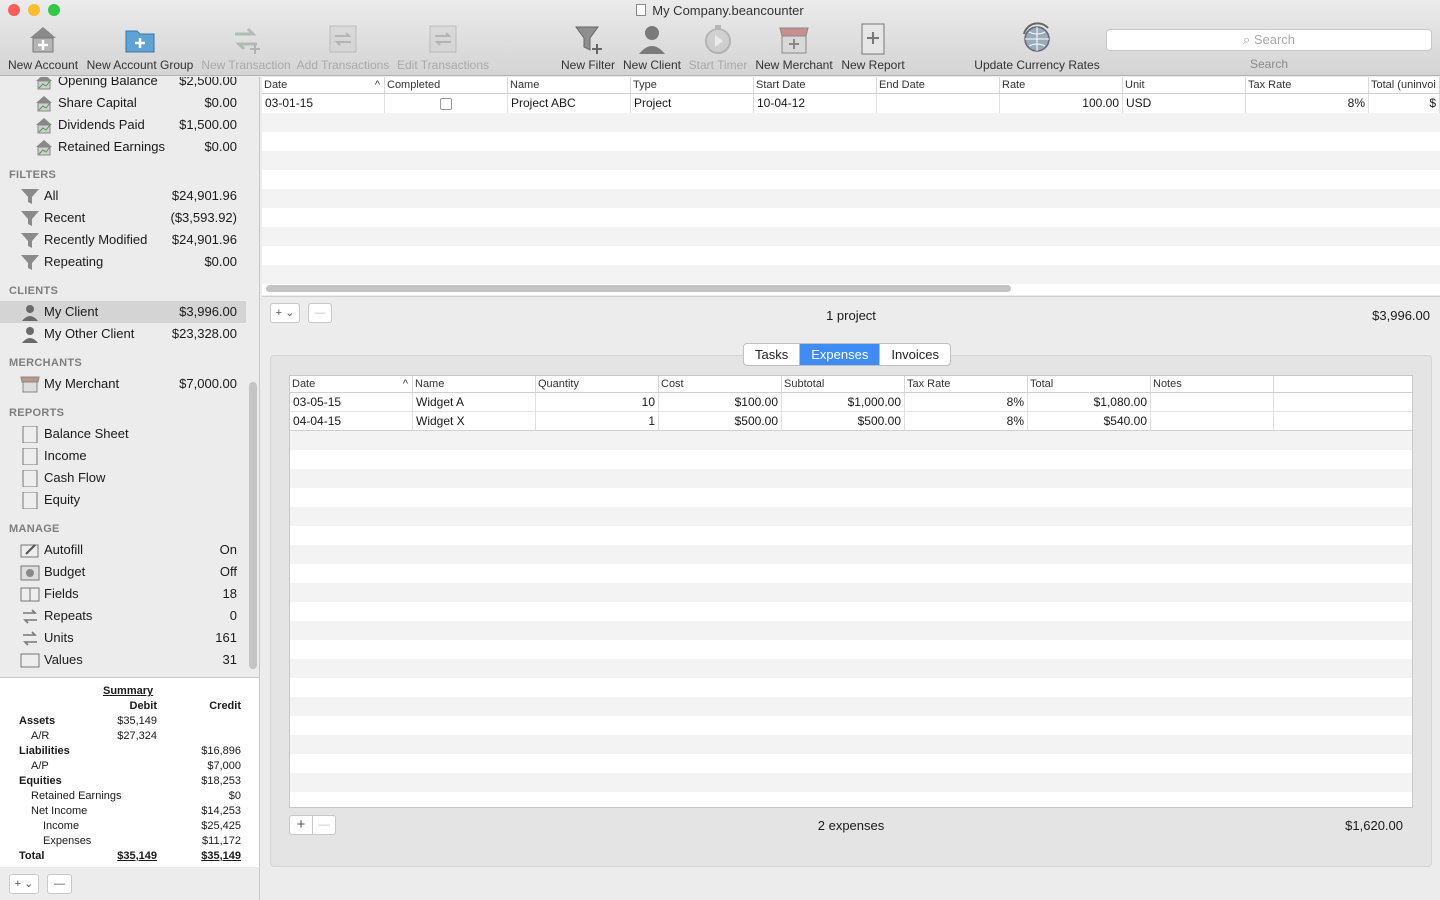 The width and height of the screenshot is (1440, 900). Describe the element at coordinates (1037, 48) in the screenshot. I see `update-currency-rates-button: Update Currency Rates` at that location.